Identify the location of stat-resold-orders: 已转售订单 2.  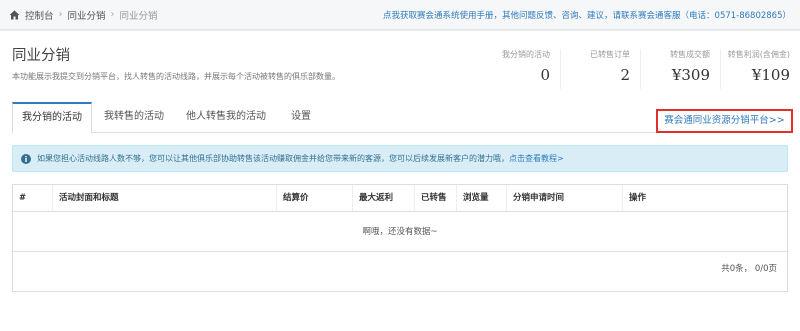
(600, 69).